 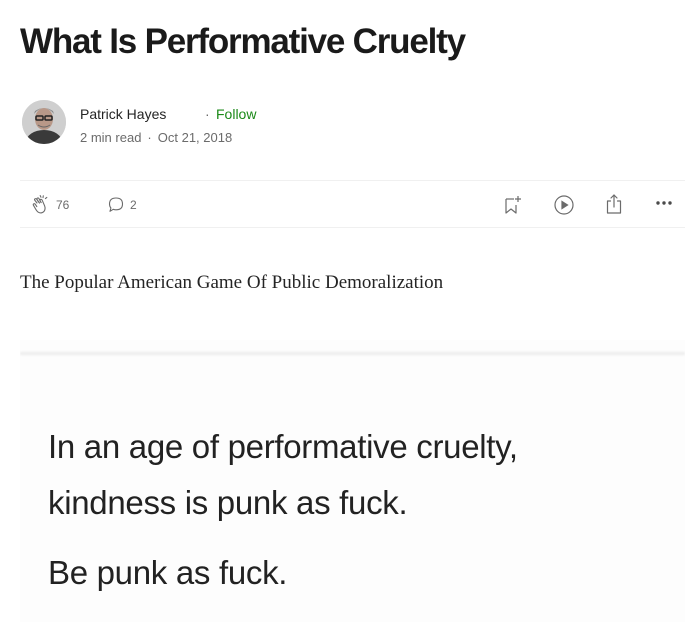 What do you see at coordinates (352, 353) in the screenshot?
I see `image-edge` at bounding box center [352, 353].